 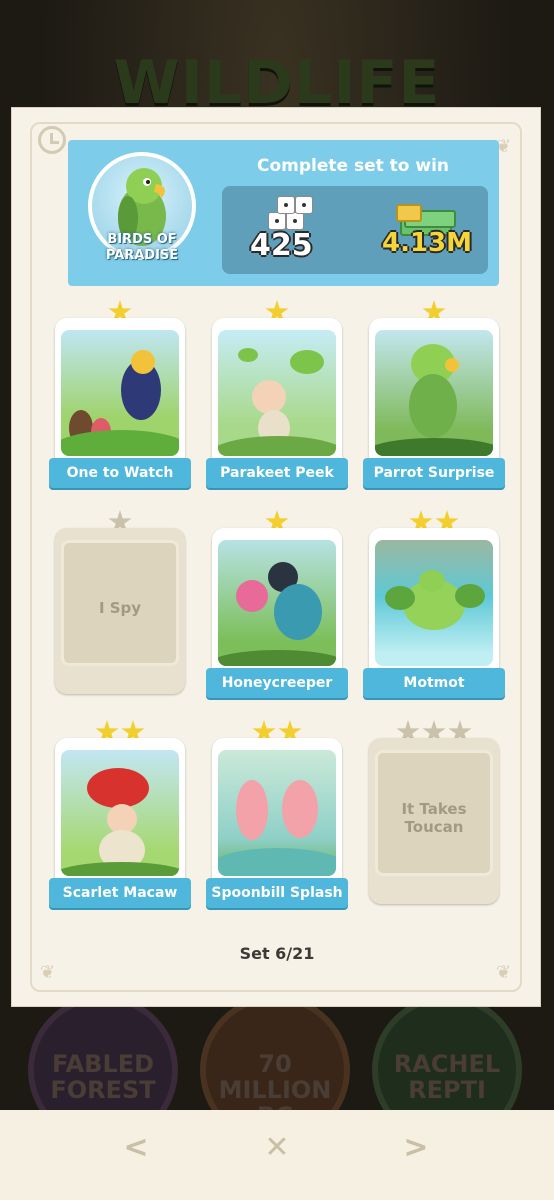 What do you see at coordinates (277, 1070) in the screenshot?
I see `background-sets: FABLED FOREST 70 MILLION BC RACHEL REPTI` at bounding box center [277, 1070].